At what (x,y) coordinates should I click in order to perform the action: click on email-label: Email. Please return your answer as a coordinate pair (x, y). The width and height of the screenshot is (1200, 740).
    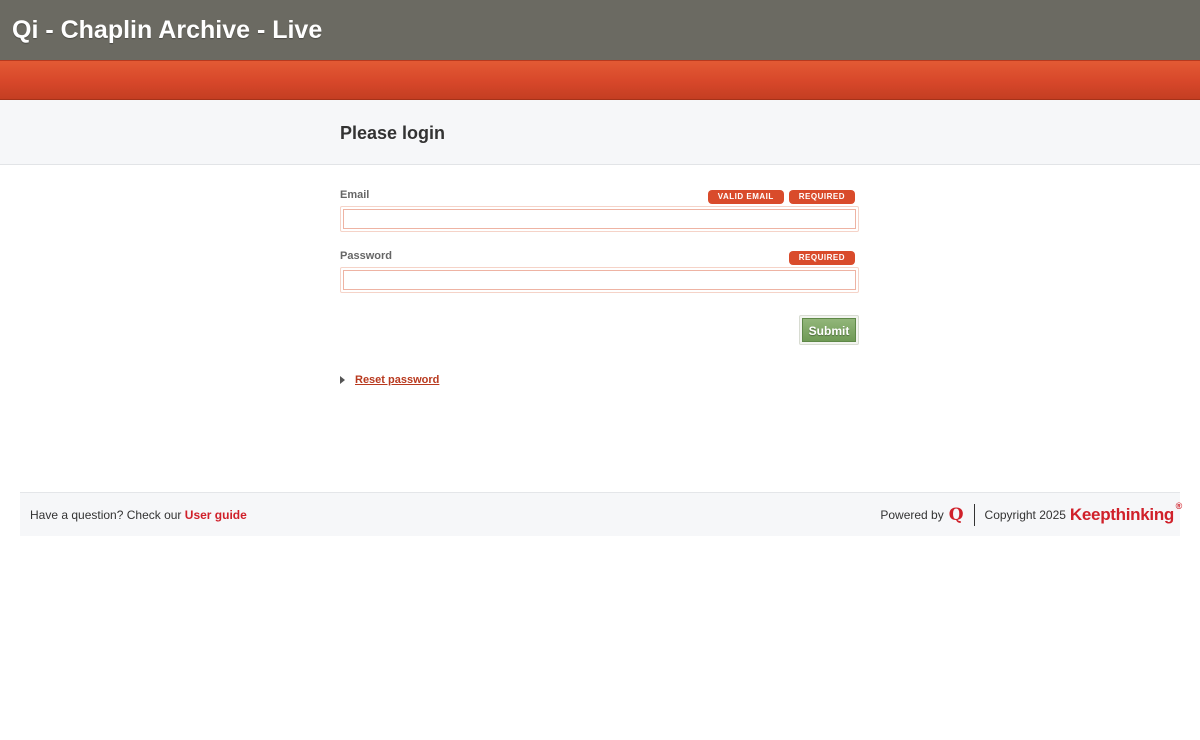
    Looking at the image, I should click on (355, 195).